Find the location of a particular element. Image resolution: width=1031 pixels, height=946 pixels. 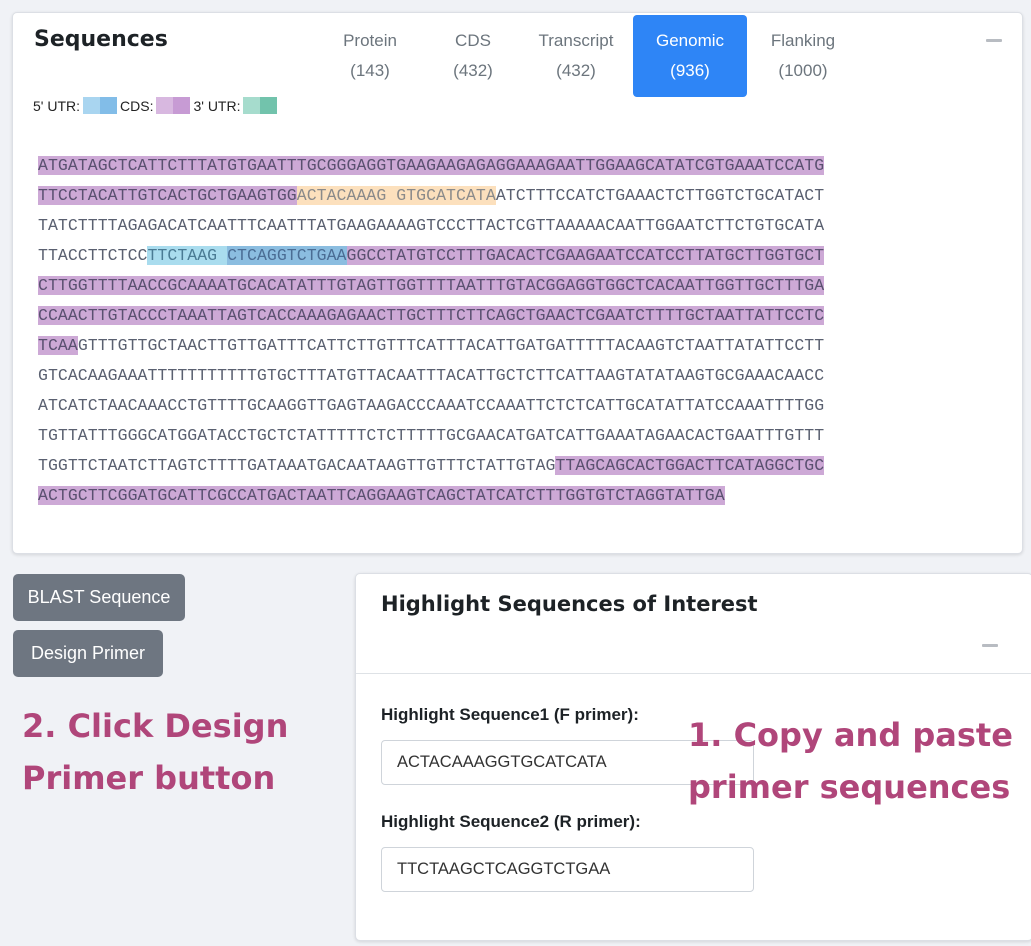

sequence-segment: TTACCTTCTCC is located at coordinates (93, 255).